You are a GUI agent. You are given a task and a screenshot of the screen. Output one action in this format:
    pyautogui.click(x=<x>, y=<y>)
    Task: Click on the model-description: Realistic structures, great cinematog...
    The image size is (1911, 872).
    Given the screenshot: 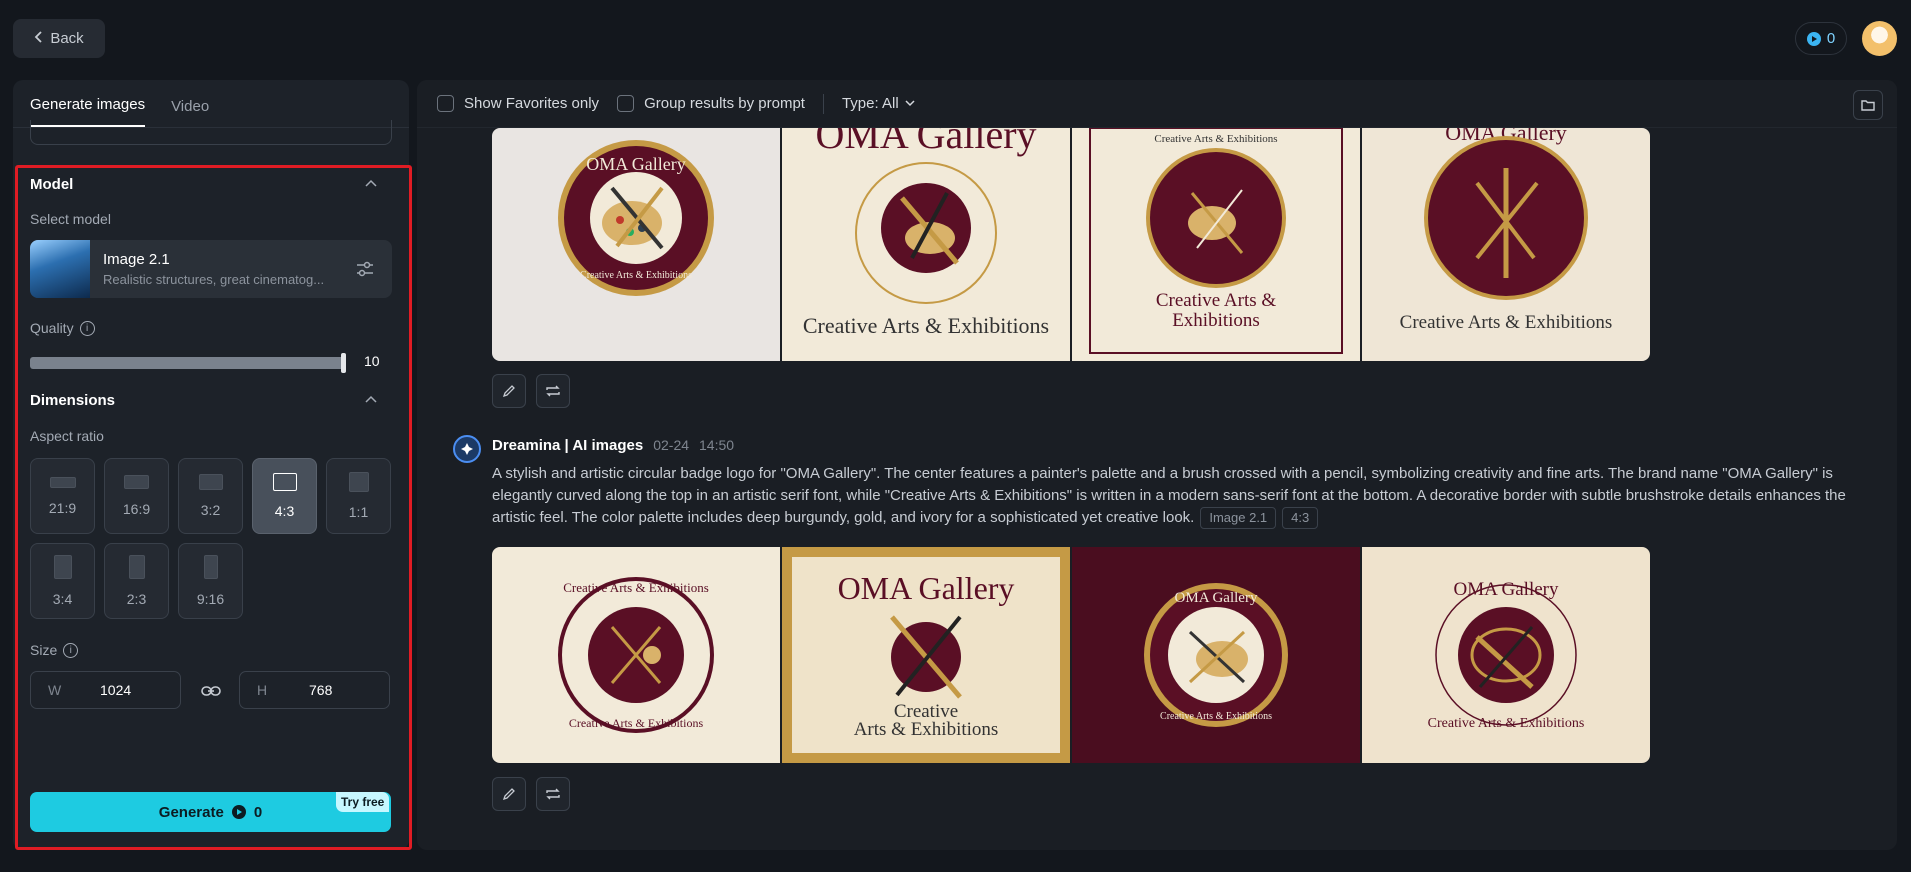 What is the action you would take?
    pyautogui.click(x=214, y=279)
    